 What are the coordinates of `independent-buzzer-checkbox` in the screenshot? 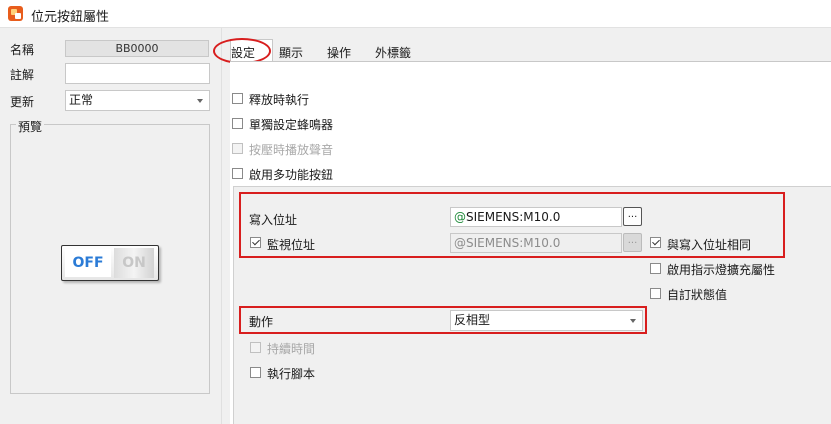 It's located at (237, 123).